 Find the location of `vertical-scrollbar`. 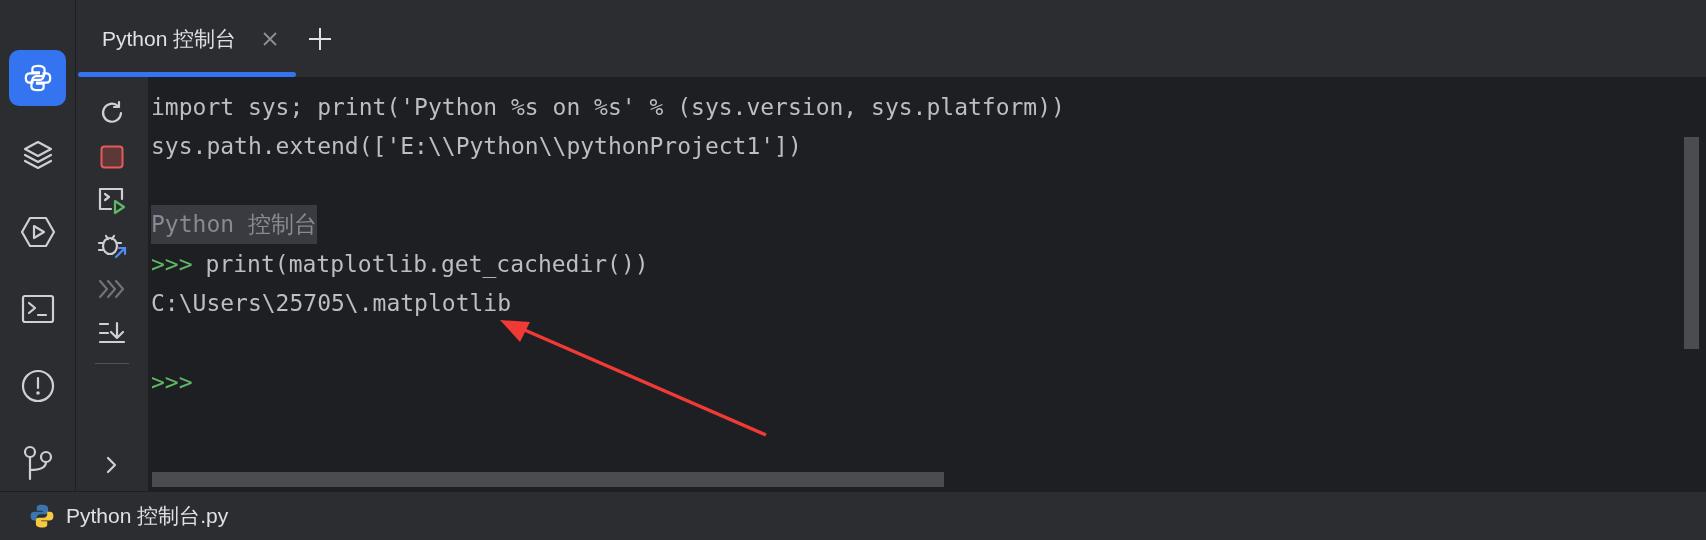

vertical-scrollbar is located at coordinates (1691, 243).